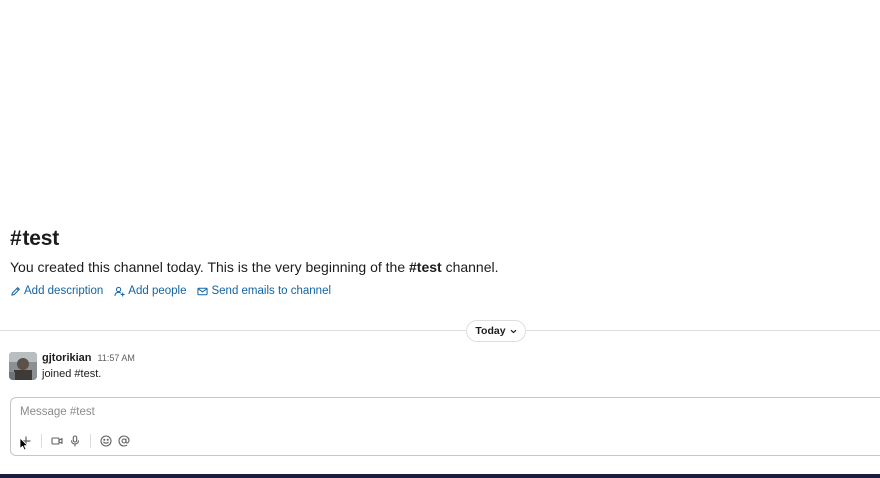  Describe the element at coordinates (271, 291) in the screenshot. I see `send-emails-label: Send emails to channel` at that location.